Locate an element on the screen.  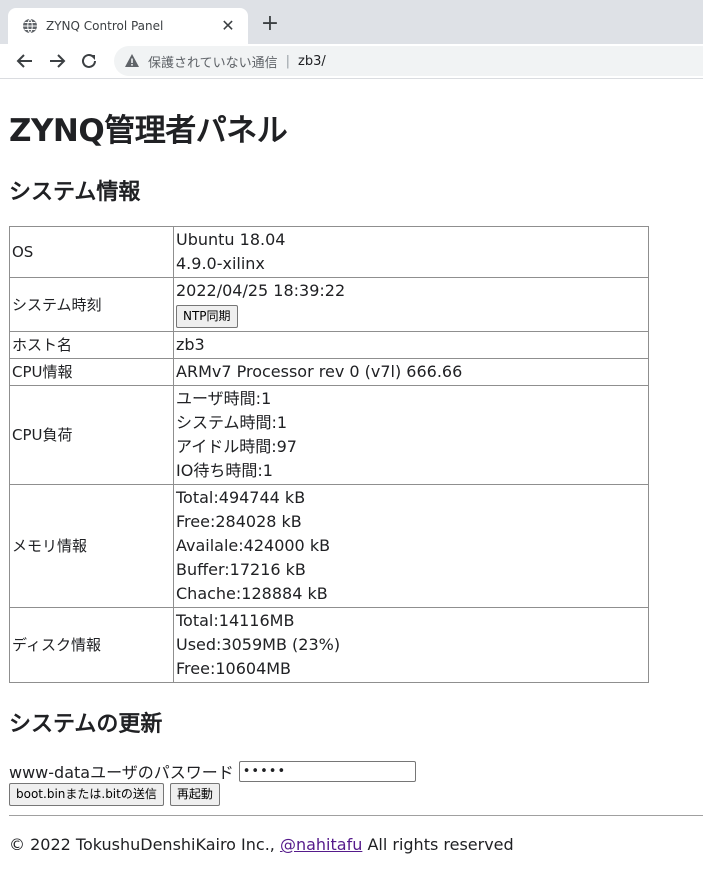
browser-tab: ZYNQ Control Panel ✕ is located at coordinates (128, 26).